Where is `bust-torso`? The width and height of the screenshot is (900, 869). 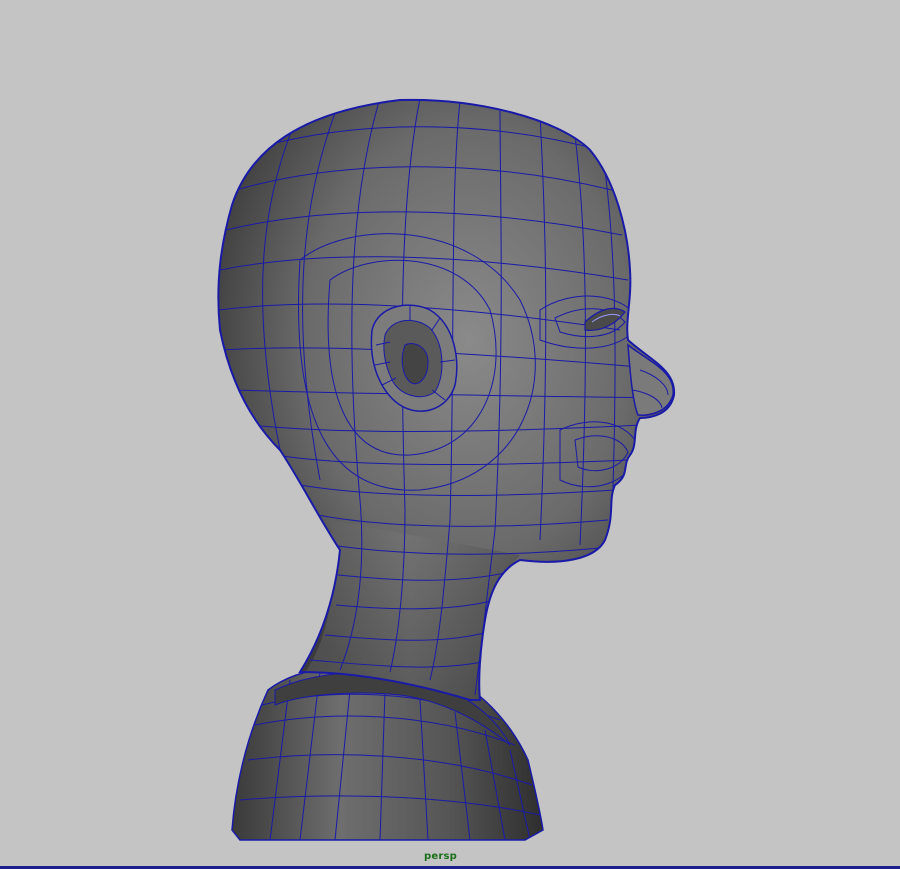 bust-torso is located at coordinates (387, 752).